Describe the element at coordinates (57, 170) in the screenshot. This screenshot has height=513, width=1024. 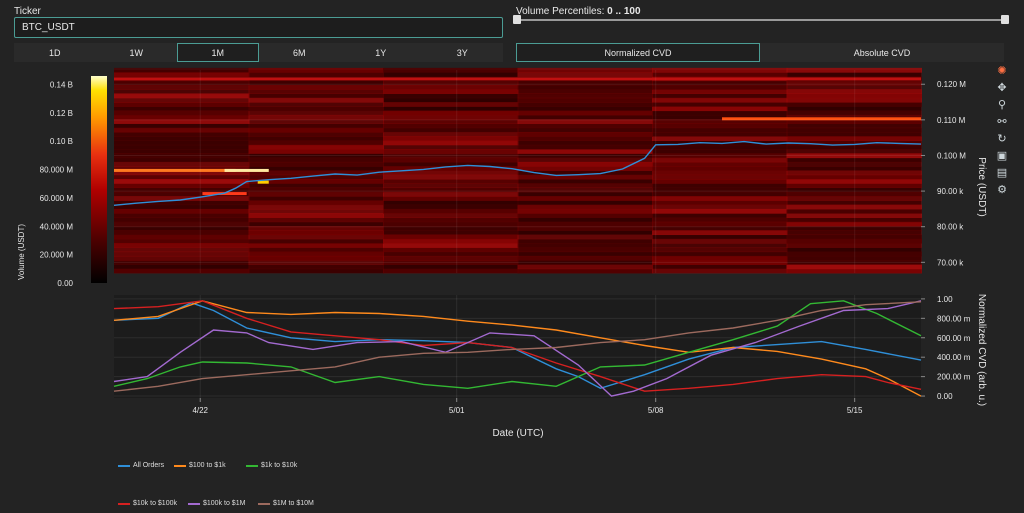
I see `colorbar-tick-label: 80.000 M` at that location.